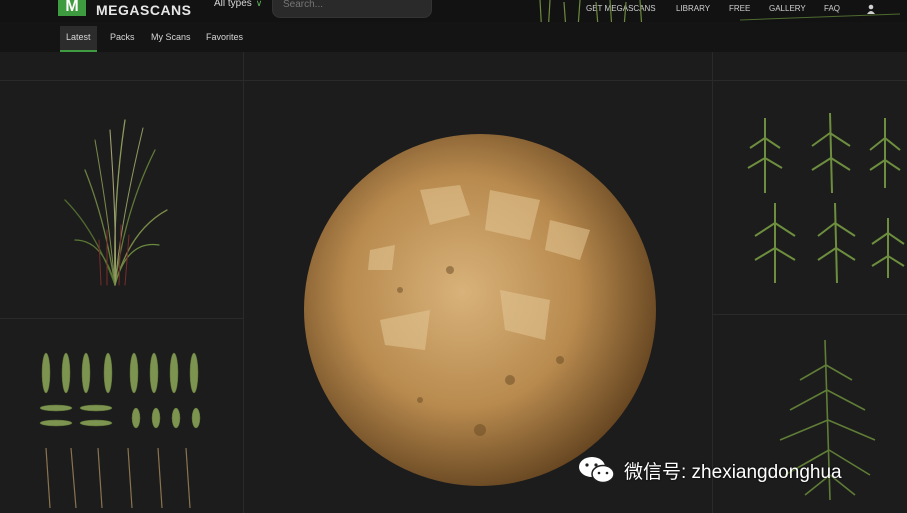 This screenshot has width=907, height=513. What do you see at coordinates (144, 10) in the screenshot?
I see `brand-name: MEGASCANS` at bounding box center [144, 10].